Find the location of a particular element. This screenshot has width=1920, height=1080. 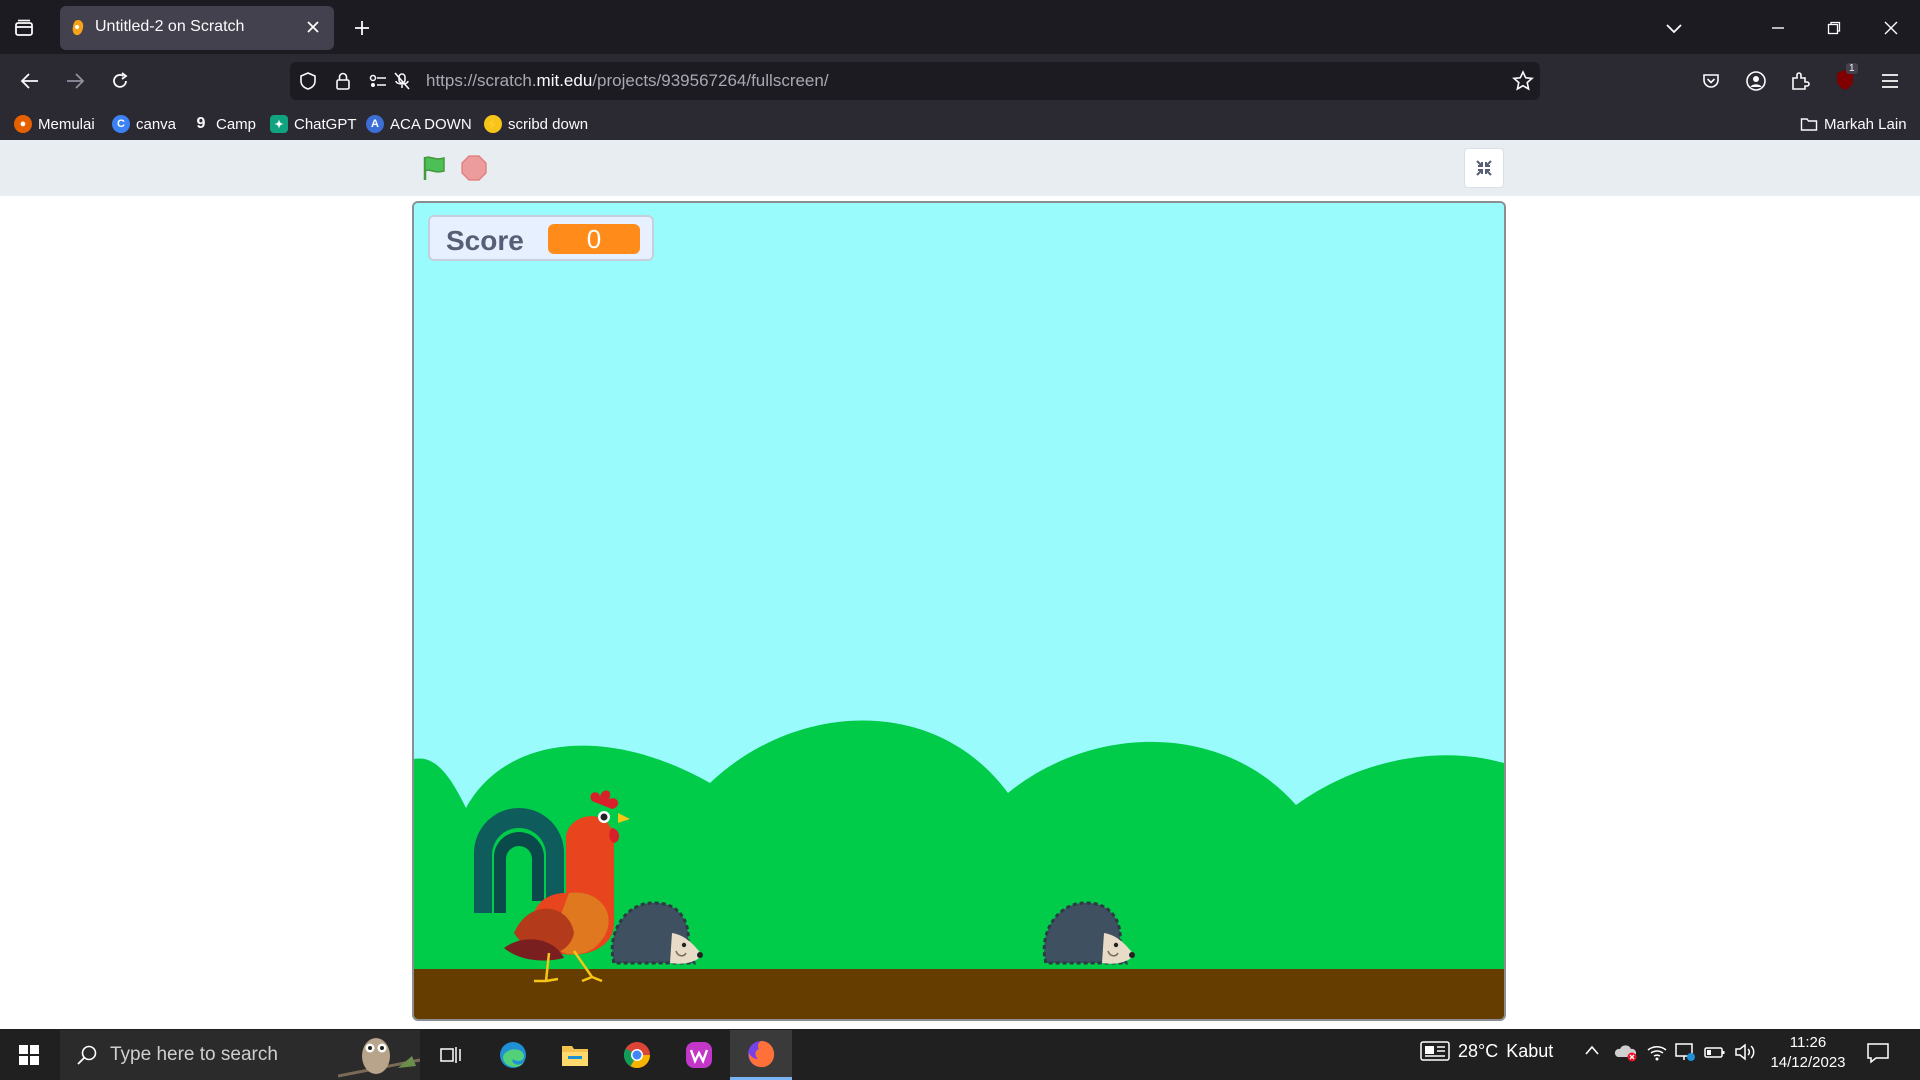

scratch-favicon-icon is located at coordinates (78, 28).